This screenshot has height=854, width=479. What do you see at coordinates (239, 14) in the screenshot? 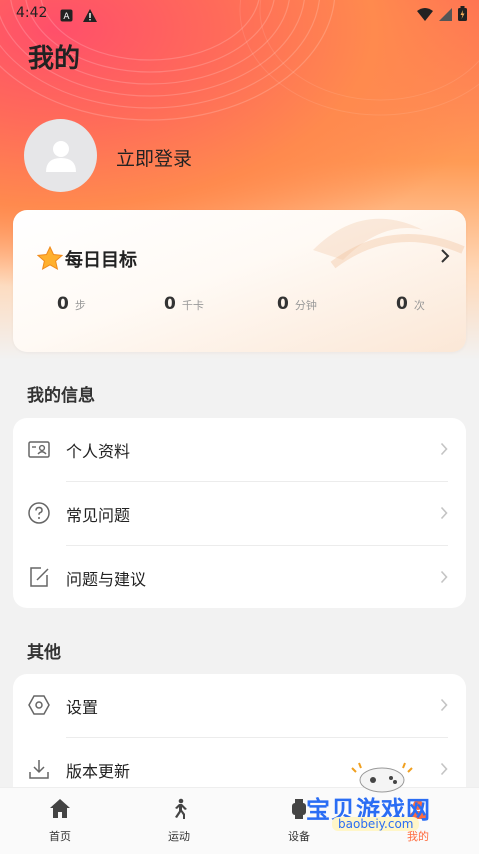
I see `status-bar: 4:42 A` at bounding box center [239, 14].